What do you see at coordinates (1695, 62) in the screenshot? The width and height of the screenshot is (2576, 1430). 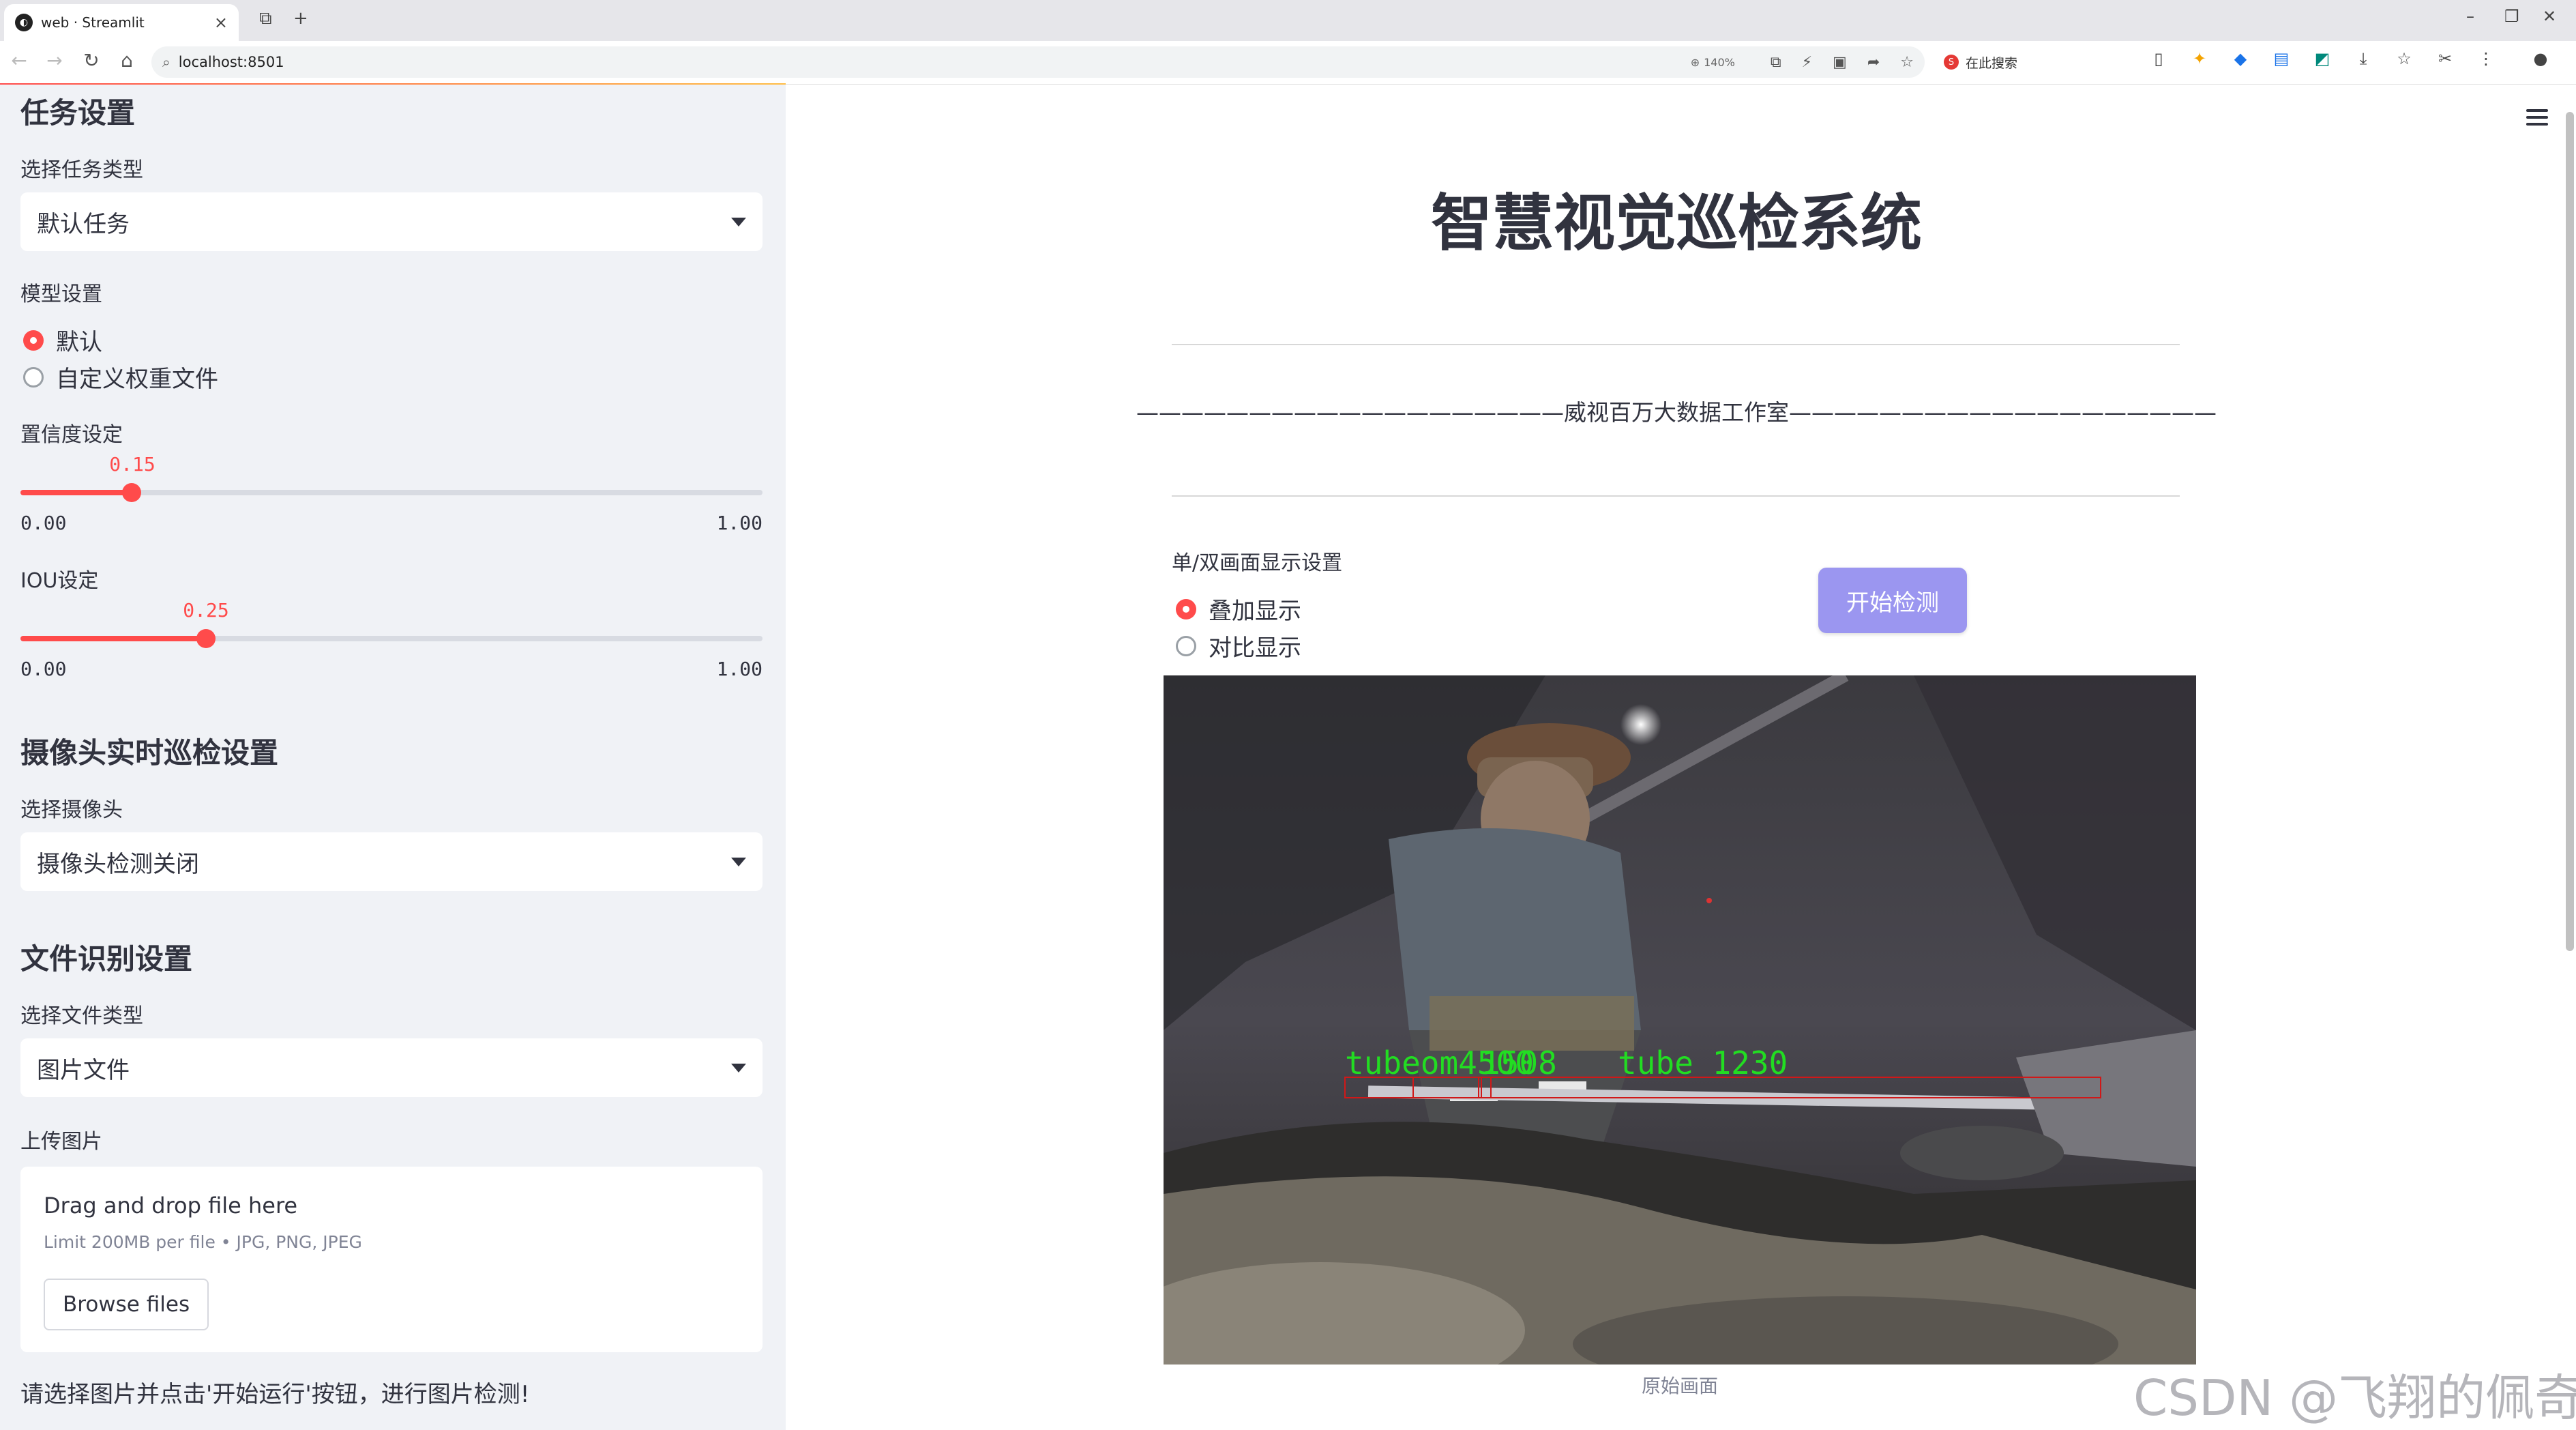 I see `zoom-icon: ⊕` at bounding box center [1695, 62].